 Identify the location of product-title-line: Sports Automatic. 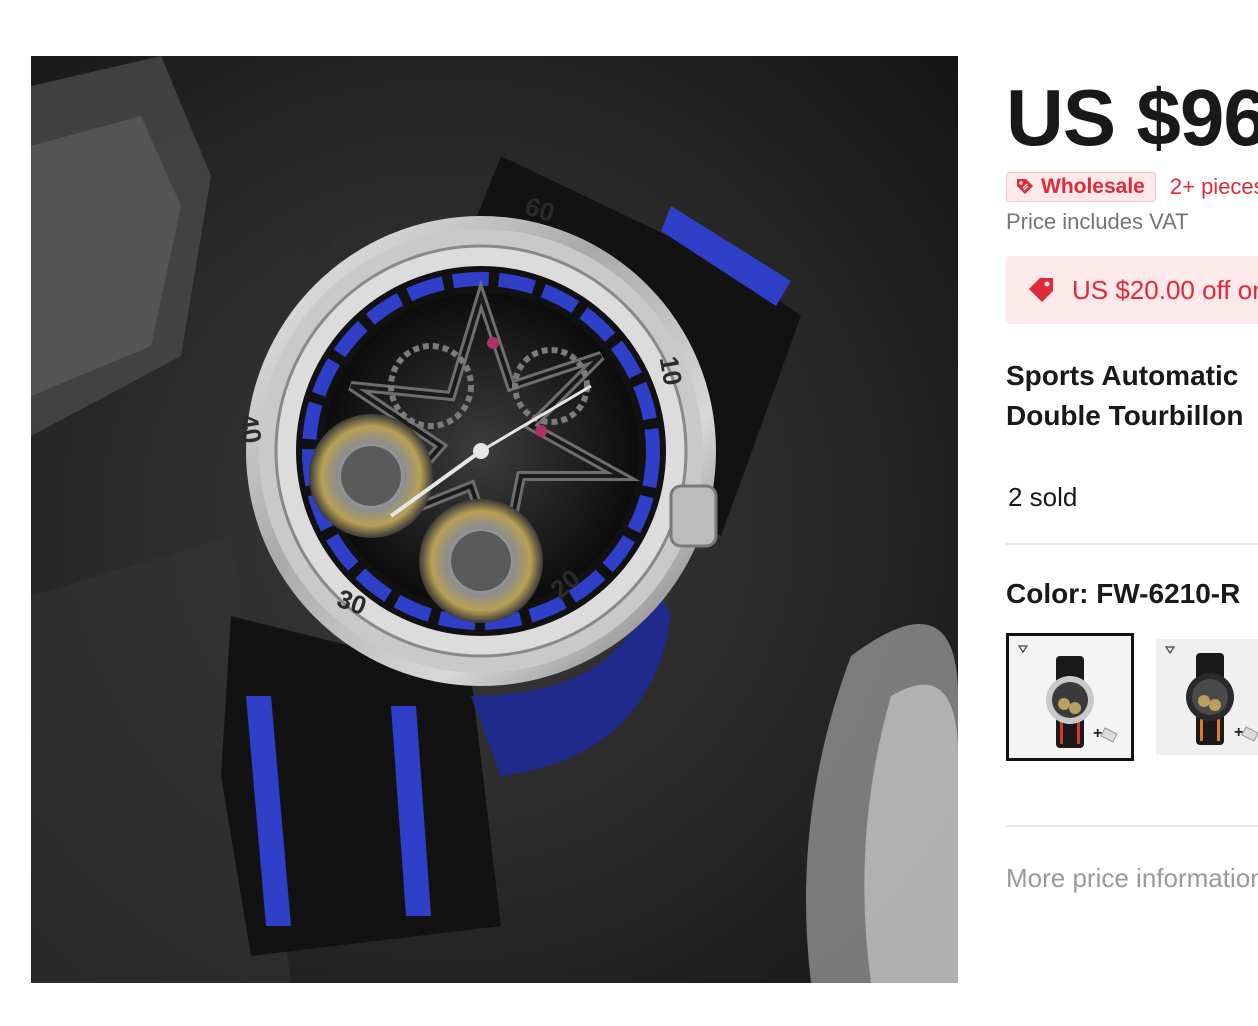
(1122, 375).